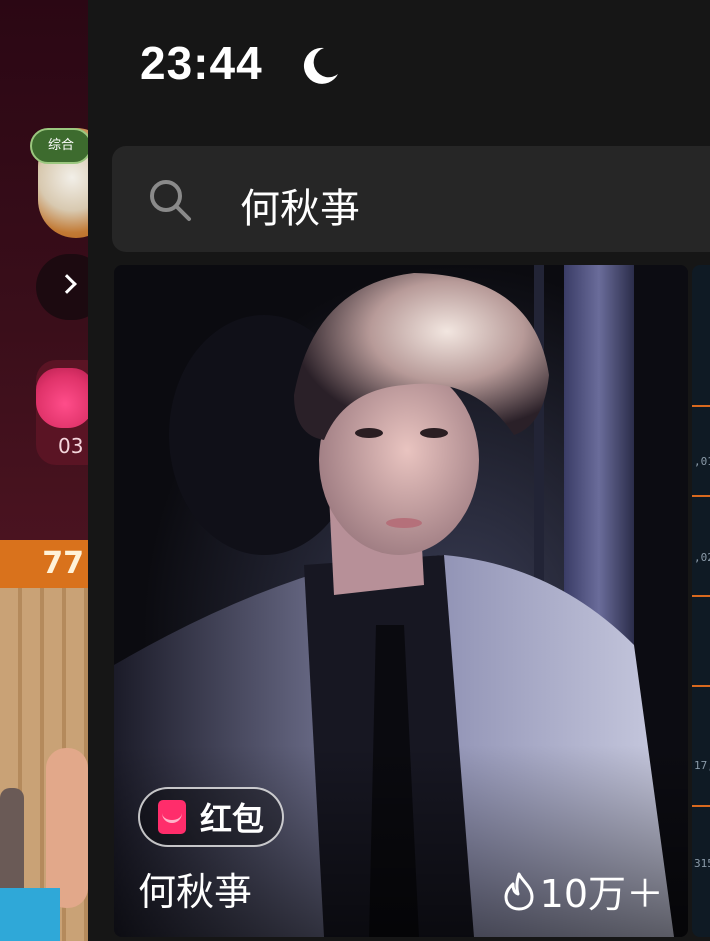 The height and width of the screenshot is (941, 710). Describe the element at coordinates (702, 765) in the screenshot. I see `peek-text-3: 17,` at that location.